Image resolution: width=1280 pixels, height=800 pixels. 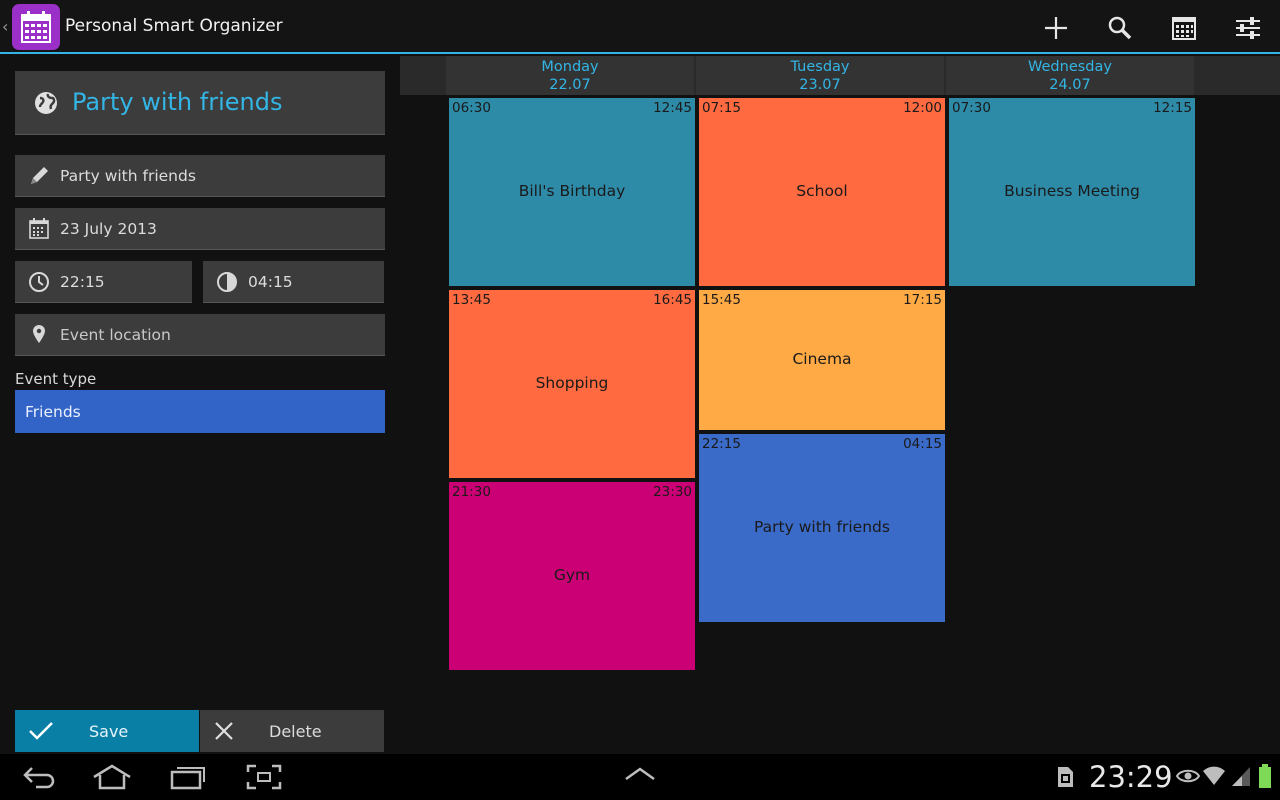 What do you see at coordinates (721, 300) in the screenshot?
I see `event-start: 15:45` at bounding box center [721, 300].